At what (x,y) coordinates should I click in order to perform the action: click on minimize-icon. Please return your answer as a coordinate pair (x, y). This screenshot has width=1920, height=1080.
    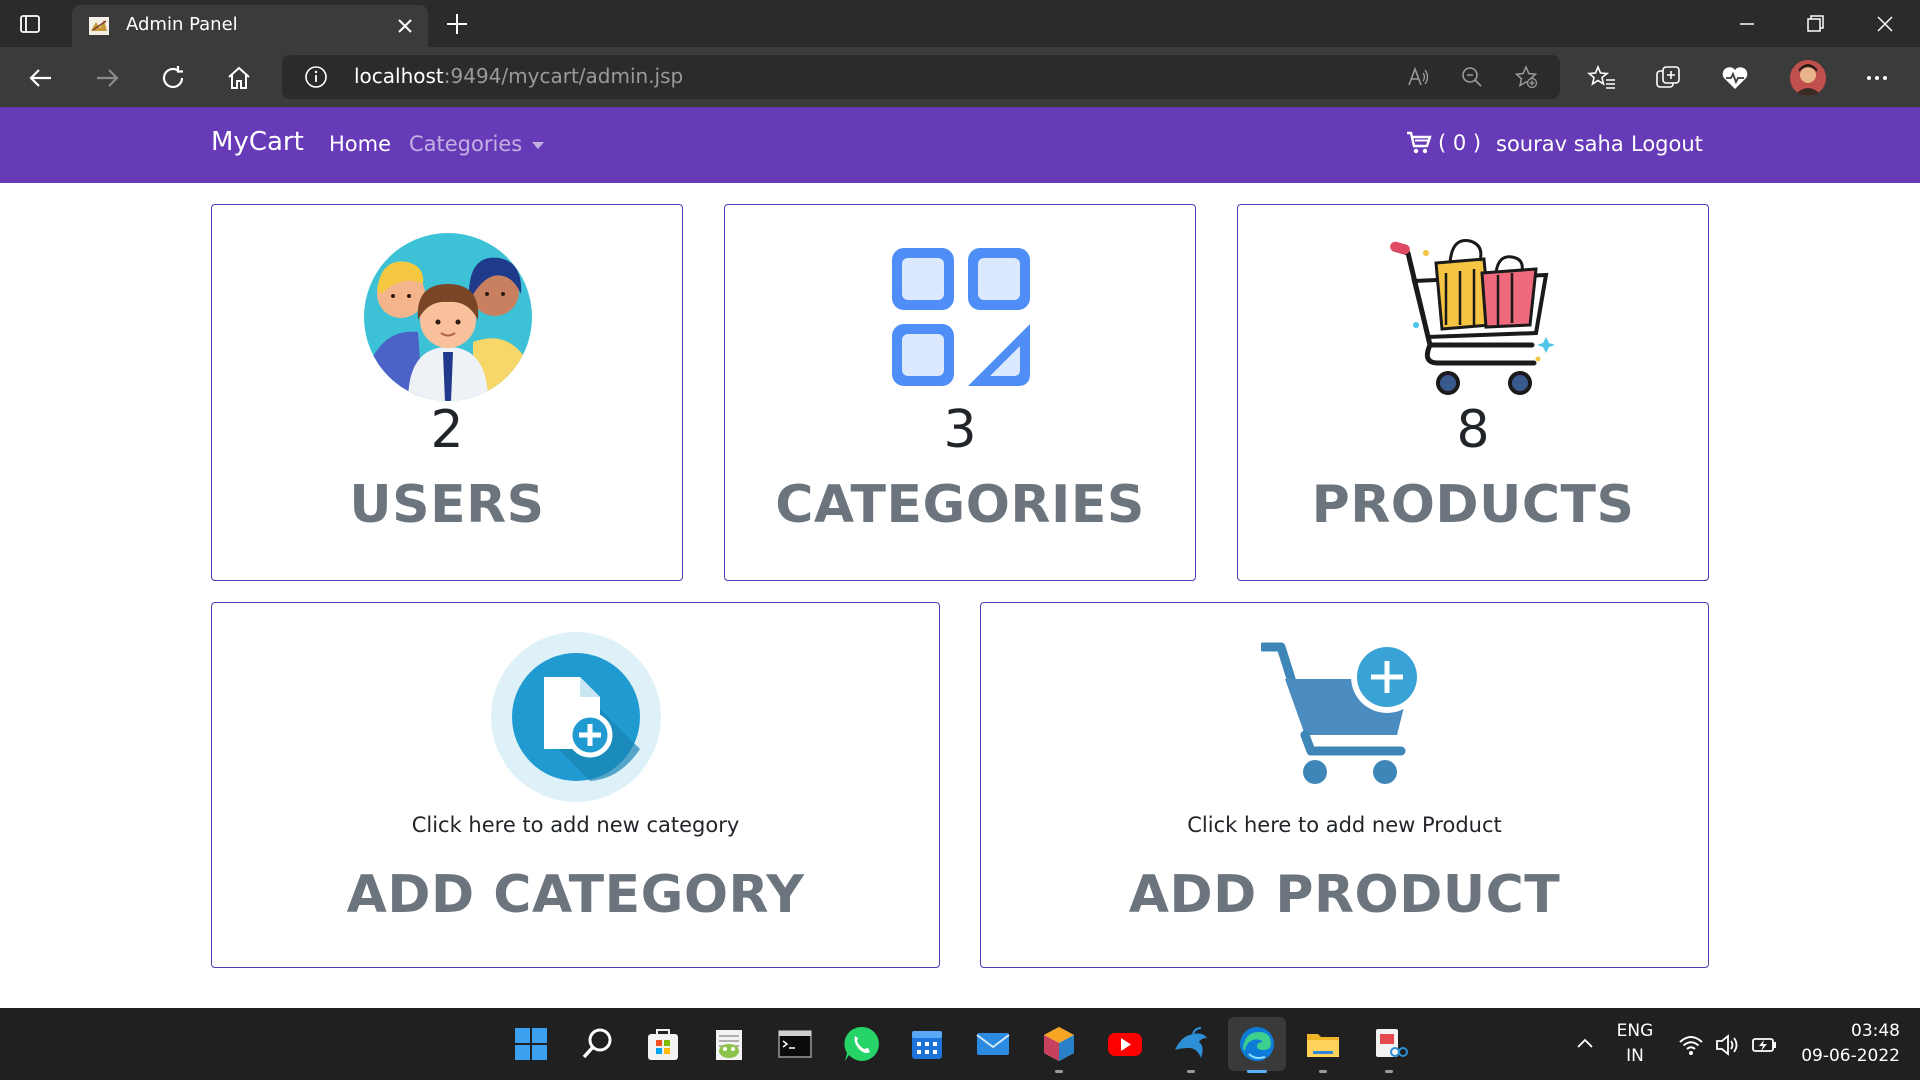
    Looking at the image, I should click on (1747, 24).